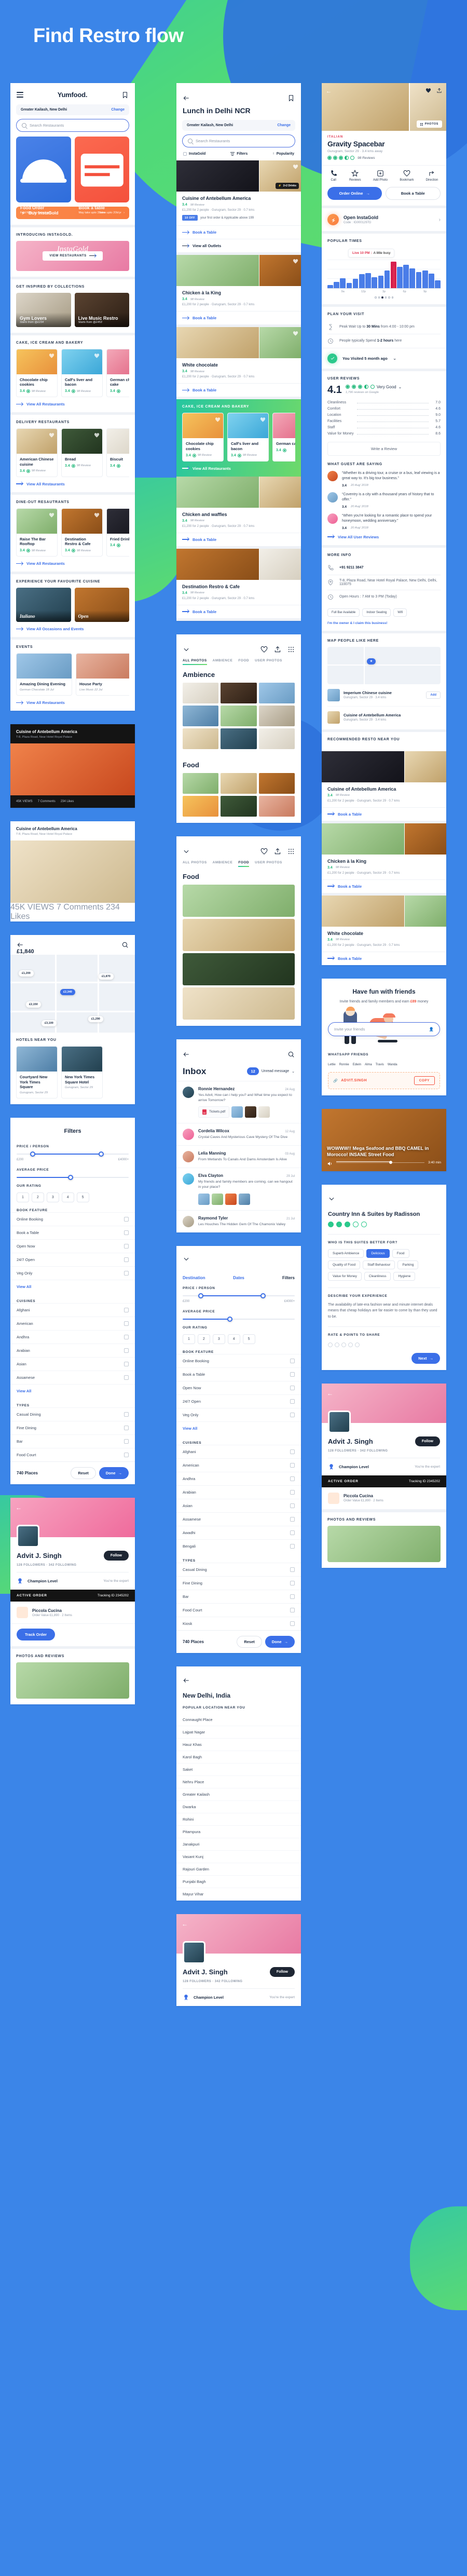 The height and width of the screenshot is (2576, 467). What do you see at coordinates (238, 1360) in the screenshot?
I see `filter-row: Online Booking` at bounding box center [238, 1360].